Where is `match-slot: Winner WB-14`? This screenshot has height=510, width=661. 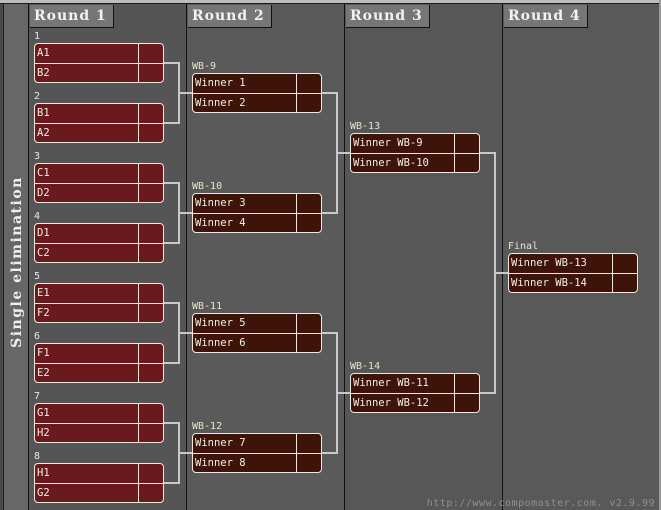 match-slot: Winner WB-14 is located at coordinates (573, 282).